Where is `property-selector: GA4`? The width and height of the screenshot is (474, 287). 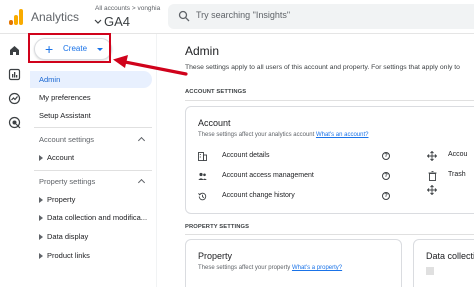 property-selector: GA4 is located at coordinates (112, 21).